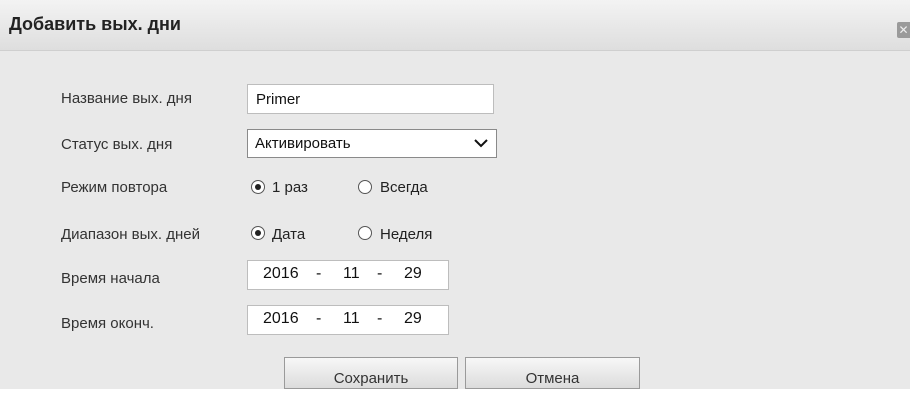 The width and height of the screenshot is (910, 400). What do you see at coordinates (281, 274) in the screenshot?
I see `start-year: 2016` at bounding box center [281, 274].